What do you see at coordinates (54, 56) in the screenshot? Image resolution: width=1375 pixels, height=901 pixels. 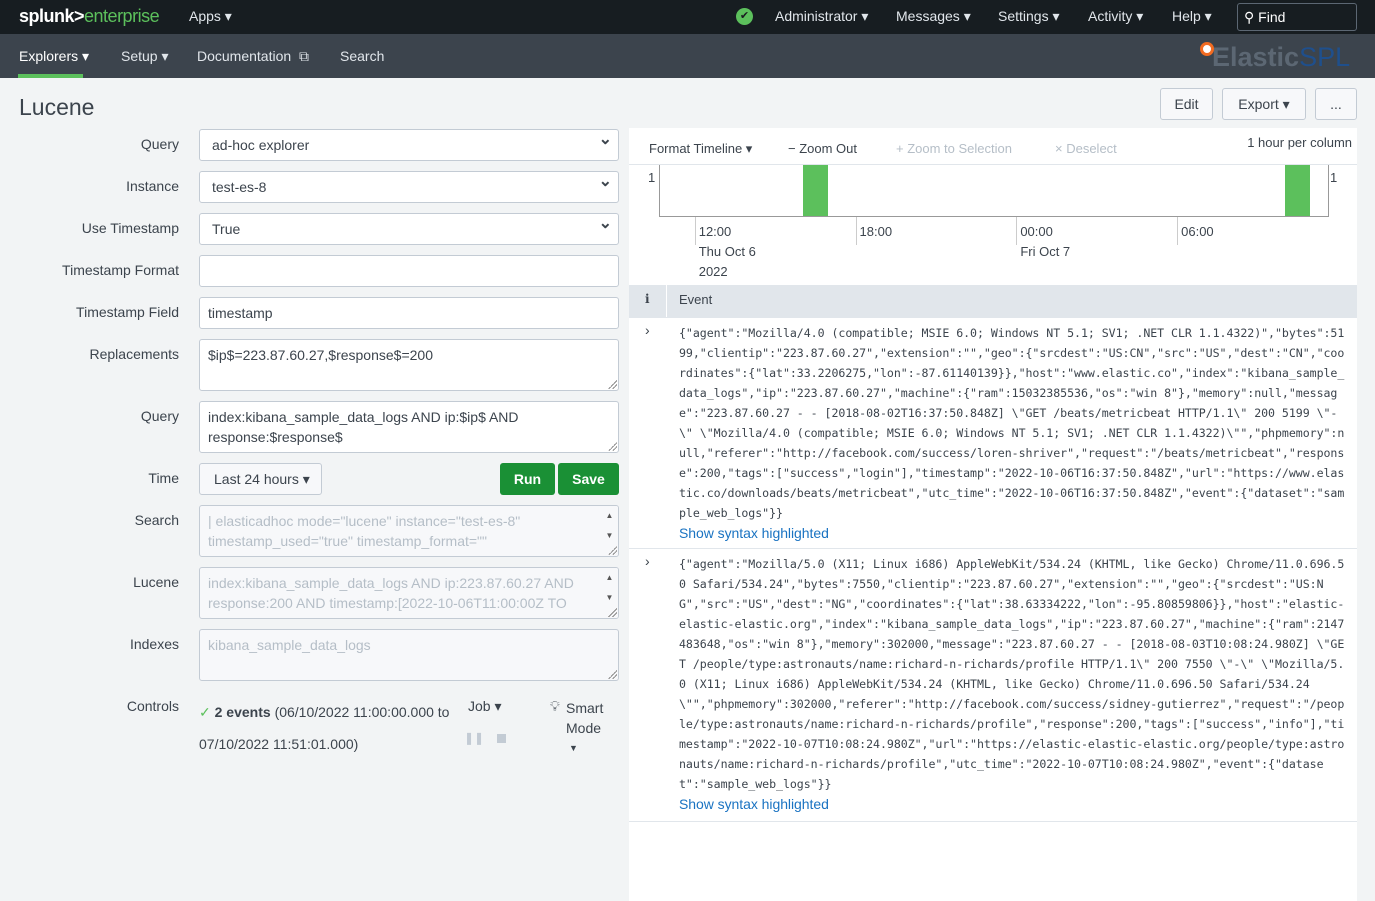 I see `nav-explorers: Explorers ▾` at bounding box center [54, 56].